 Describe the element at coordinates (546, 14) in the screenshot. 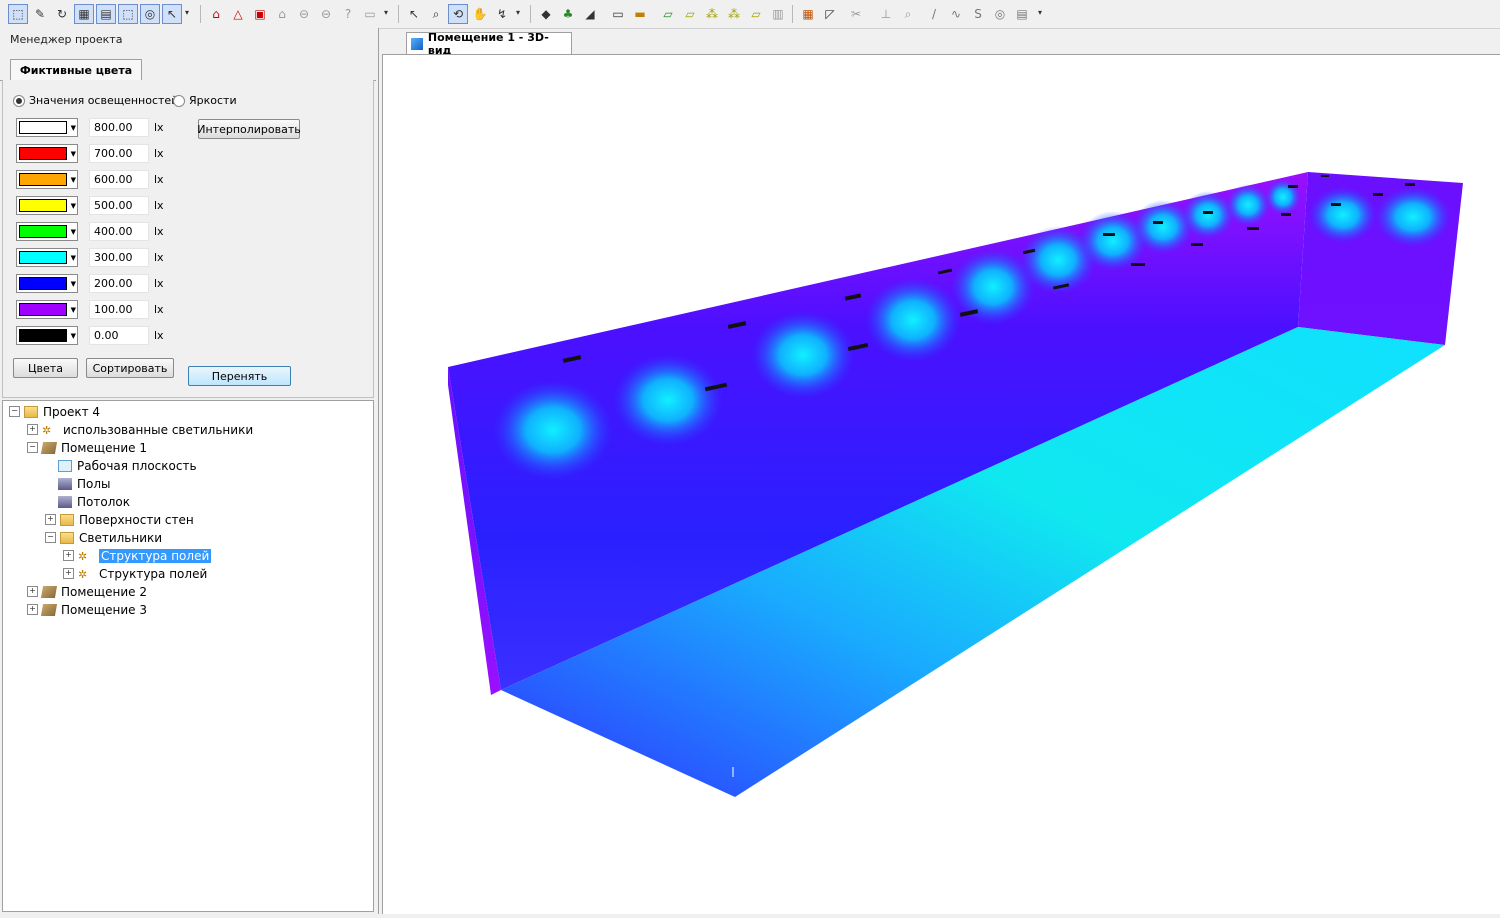

I see `furniture-icon: ◆` at that location.